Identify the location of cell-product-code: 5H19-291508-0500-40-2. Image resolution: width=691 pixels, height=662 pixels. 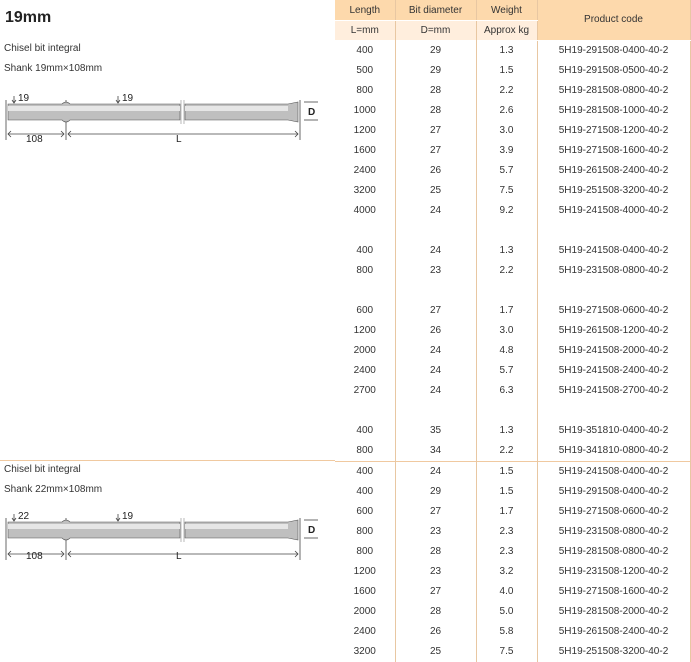
(614, 70).